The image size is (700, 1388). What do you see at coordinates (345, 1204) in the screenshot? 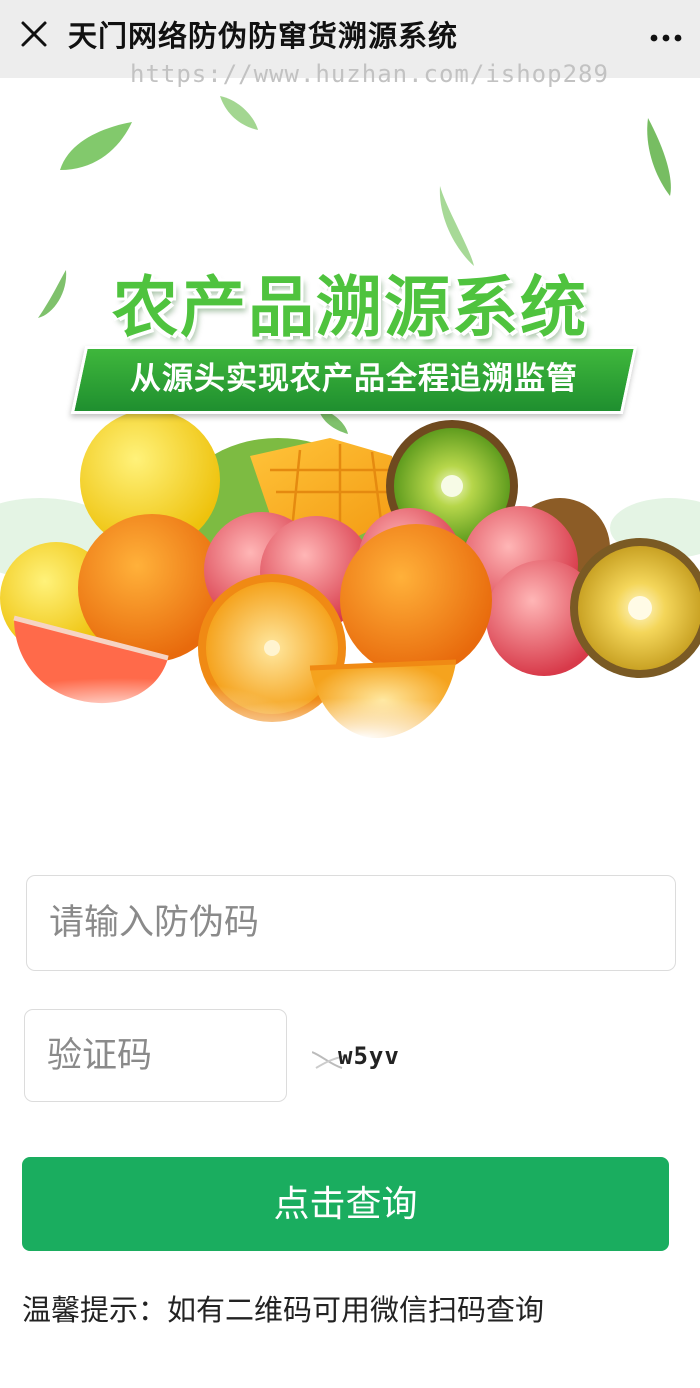
I see `query-button: 点击查询` at bounding box center [345, 1204].